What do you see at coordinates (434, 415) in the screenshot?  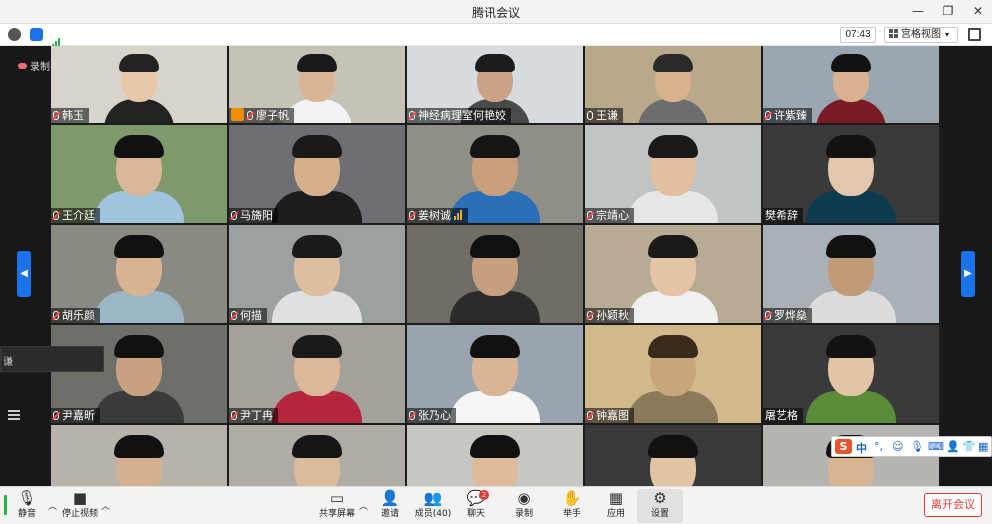 I see `participant-name: 张乃心` at bounding box center [434, 415].